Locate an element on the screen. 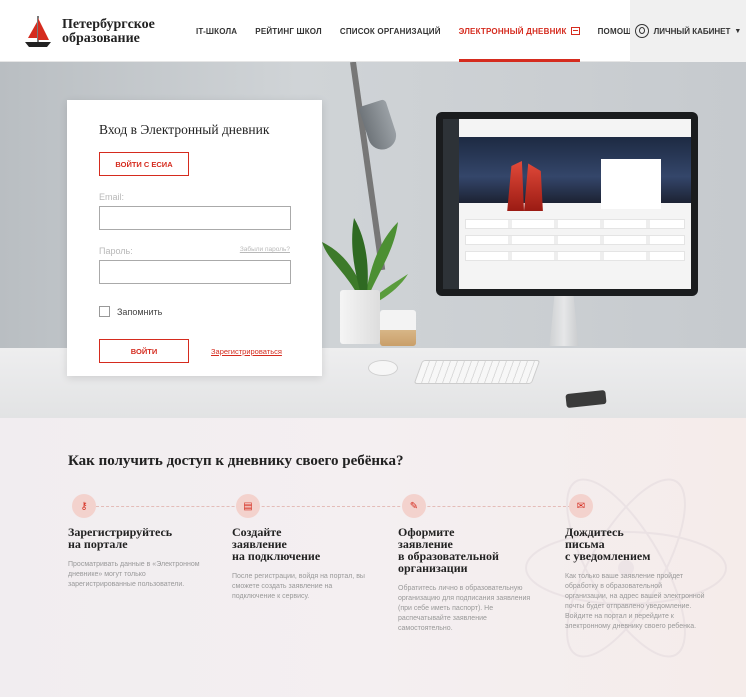 This screenshot has width=746, height=697. logo-line-1: Петербургское is located at coordinates (108, 24).